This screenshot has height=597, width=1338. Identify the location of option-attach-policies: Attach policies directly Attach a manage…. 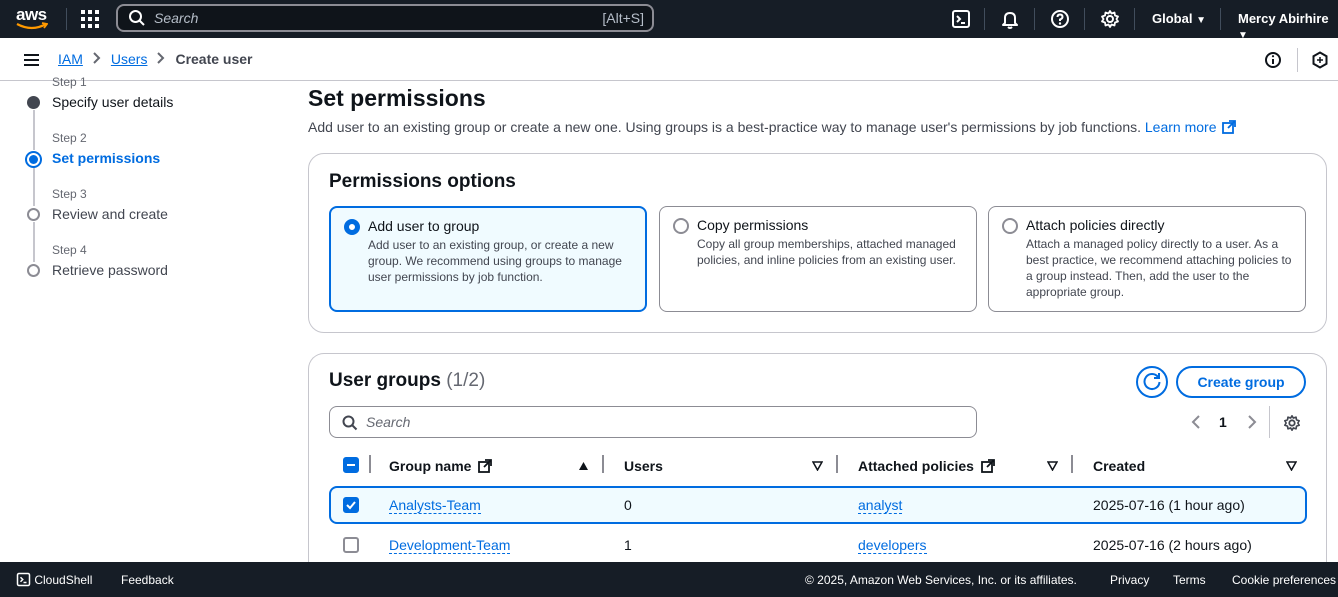
(1147, 259).